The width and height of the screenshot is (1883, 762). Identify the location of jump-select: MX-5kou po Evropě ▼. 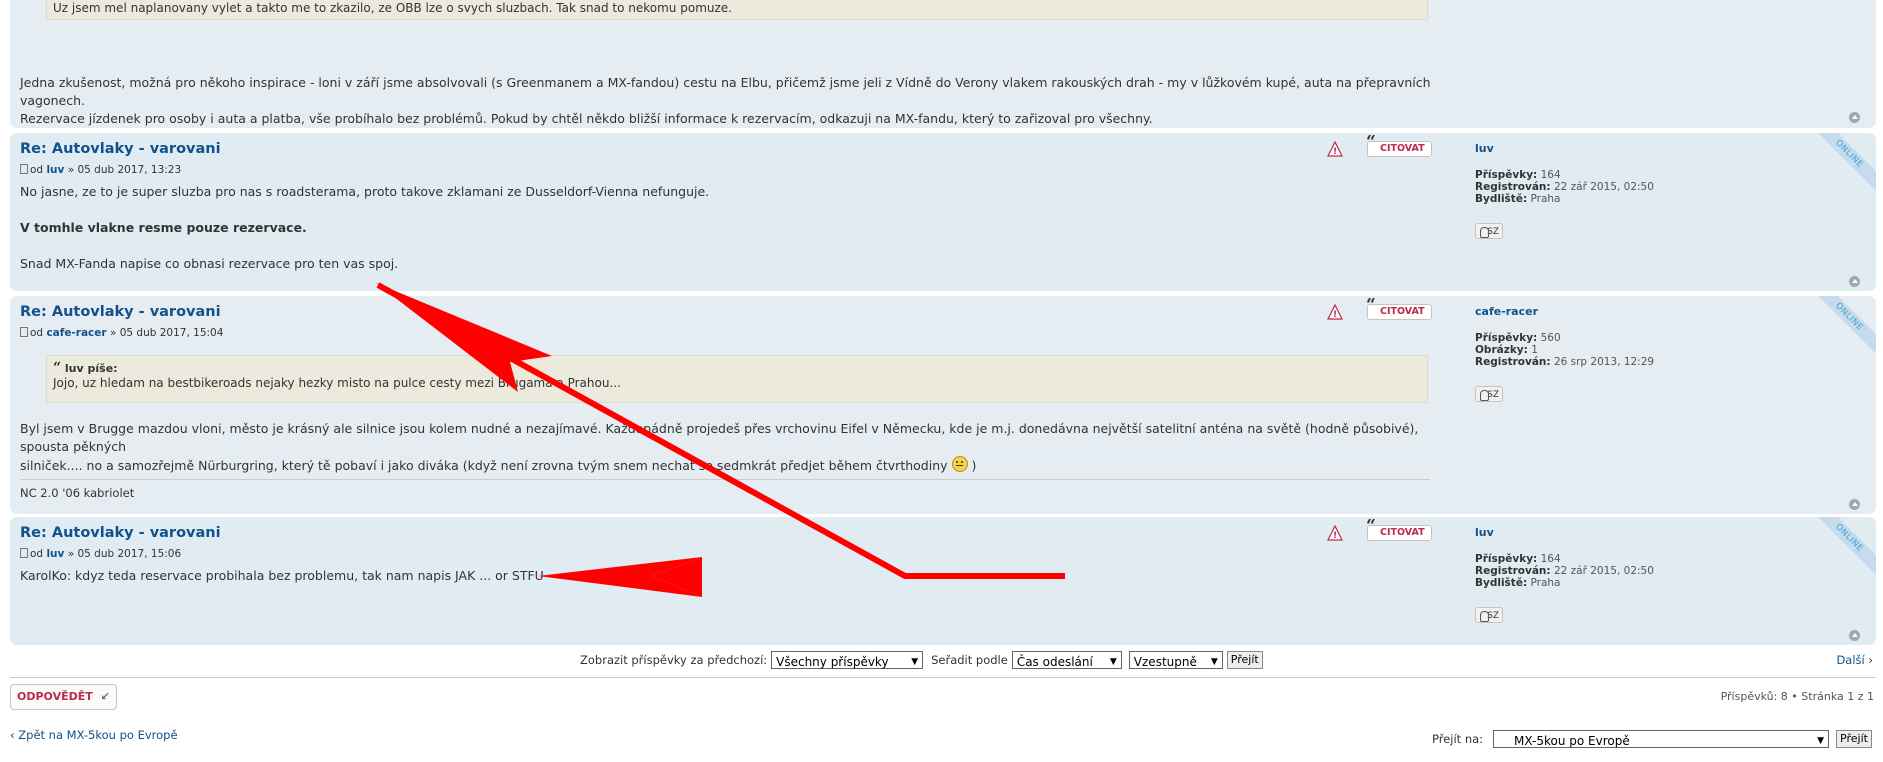
(1661, 739).